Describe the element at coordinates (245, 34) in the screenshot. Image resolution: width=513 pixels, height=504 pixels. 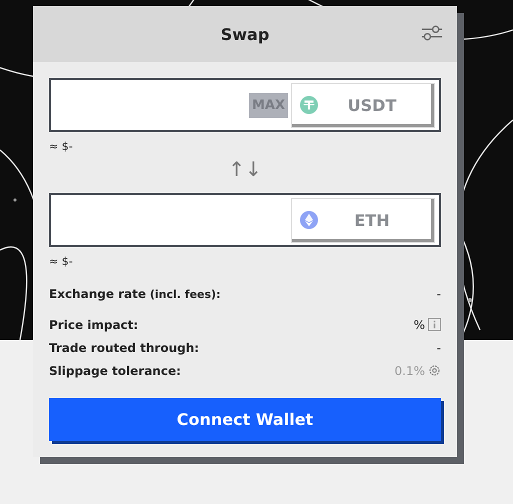
I see `card-title: Swap` at that location.